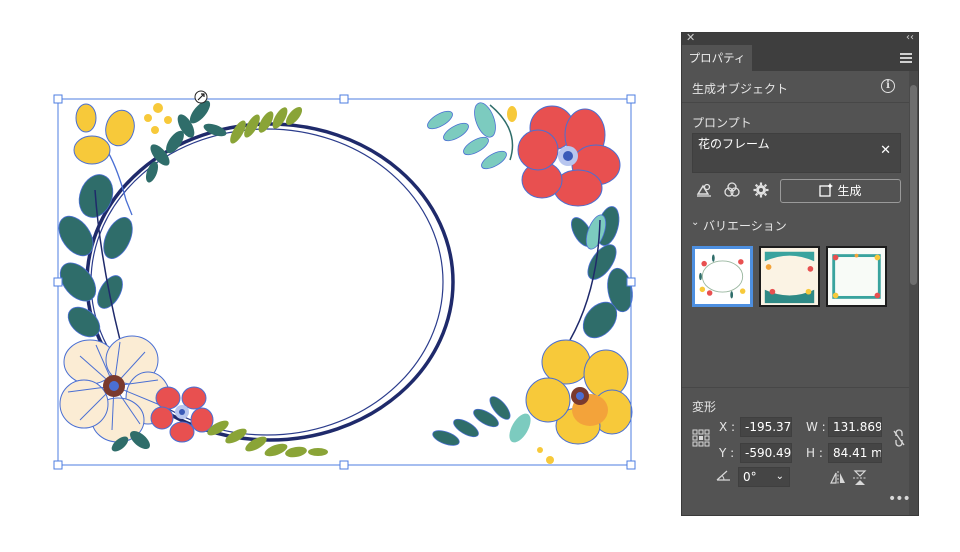 The width and height of the screenshot is (960, 552). I want to click on generate-button: 生成, so click(840, 191).